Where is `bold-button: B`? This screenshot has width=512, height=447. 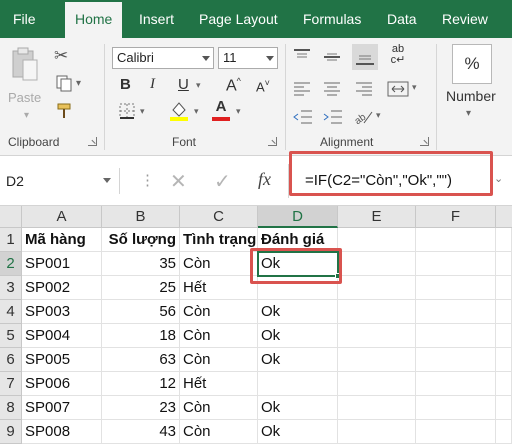
bold-button: B is located at coordinates (125, 84).